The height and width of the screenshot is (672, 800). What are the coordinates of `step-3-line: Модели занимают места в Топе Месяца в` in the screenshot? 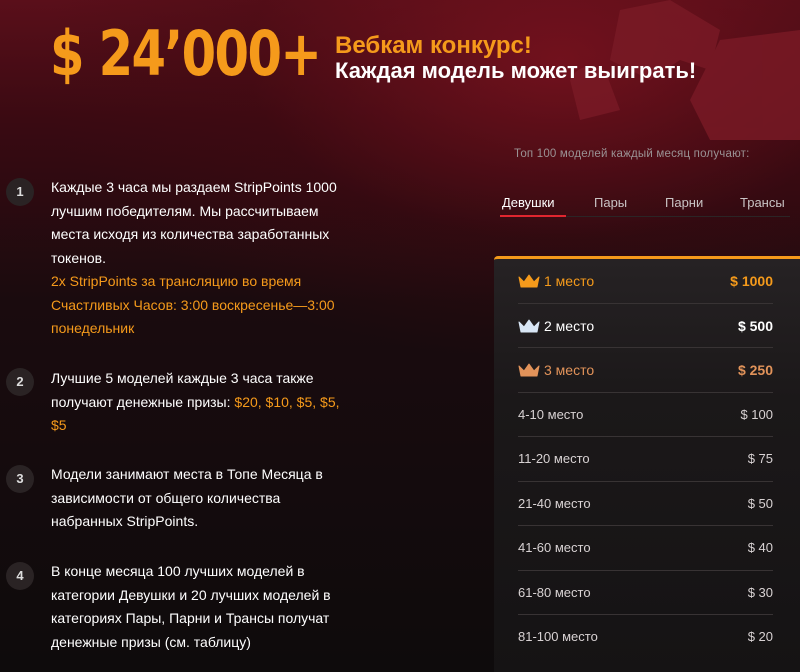 It's located at (187, 474).